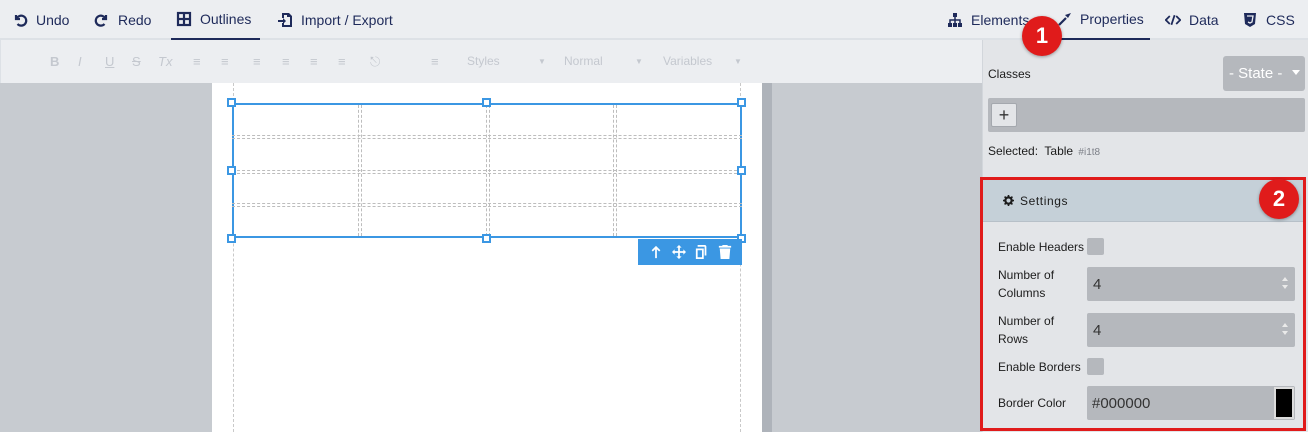  Describe the element at coordinates (375, 62) in the screenshot. I see `link-icon: ⎋` at that location.